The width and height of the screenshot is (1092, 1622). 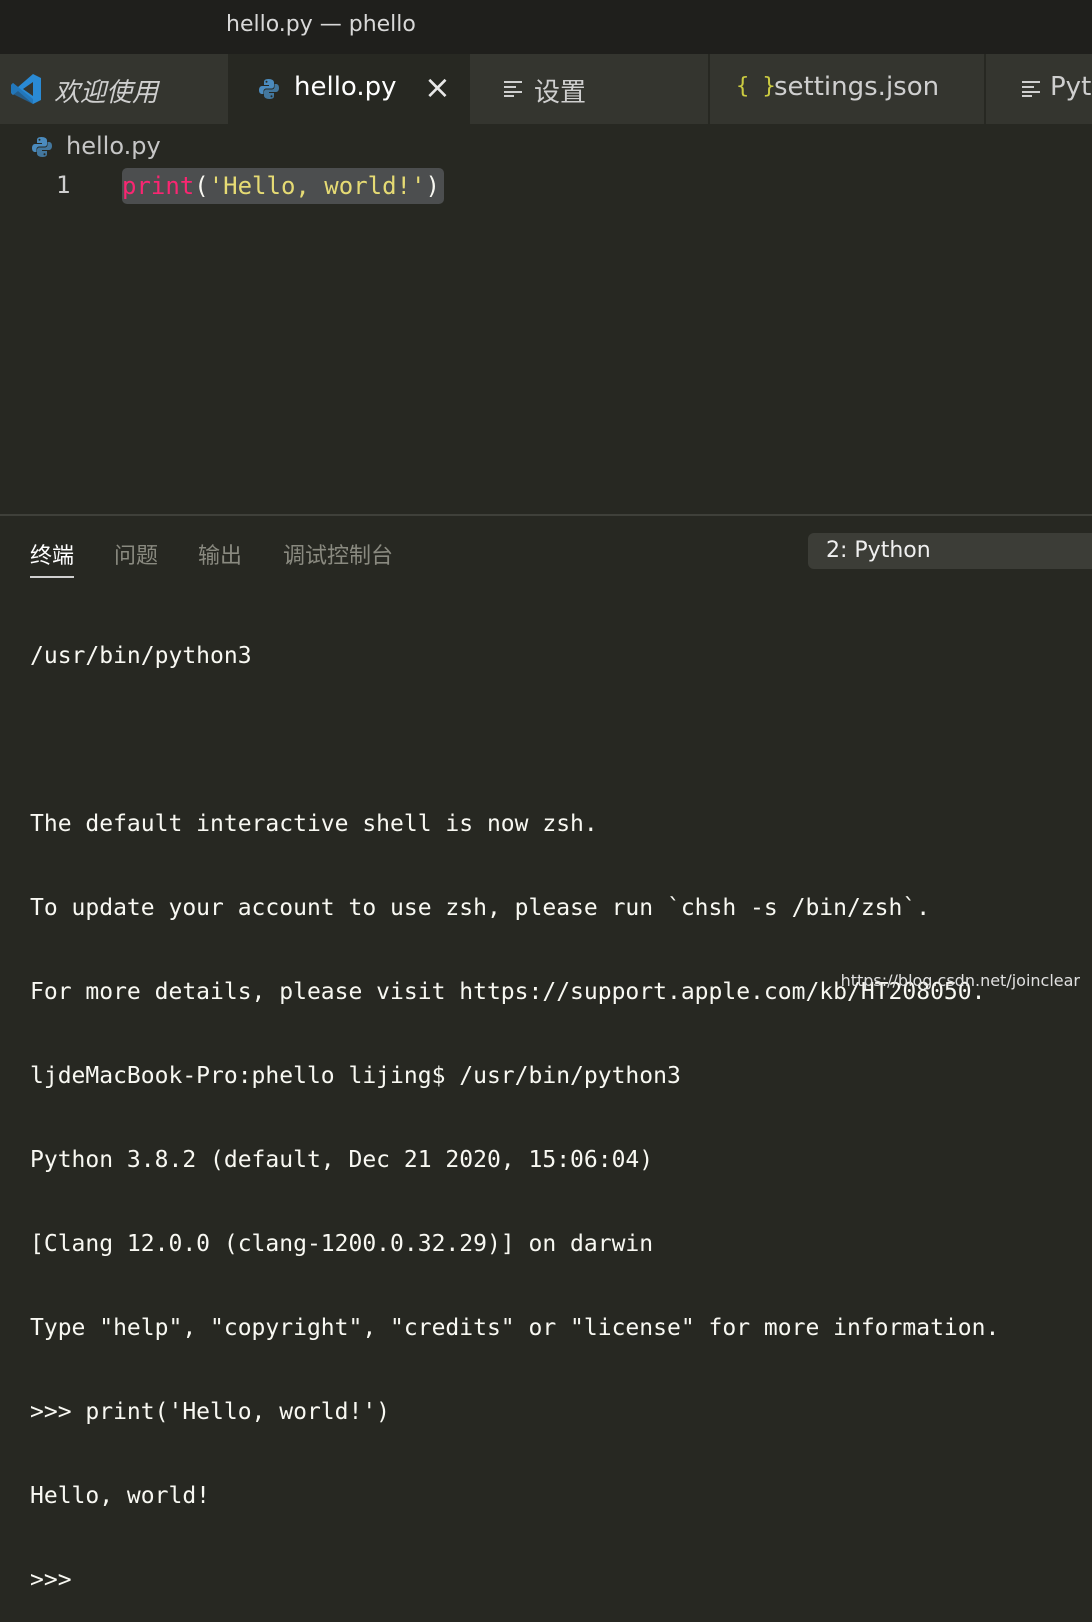 What do you see at coordinates (106, 90) in the screenshot?
I see `tab-label: 欢迎使用` at bounding box center [106, 90].